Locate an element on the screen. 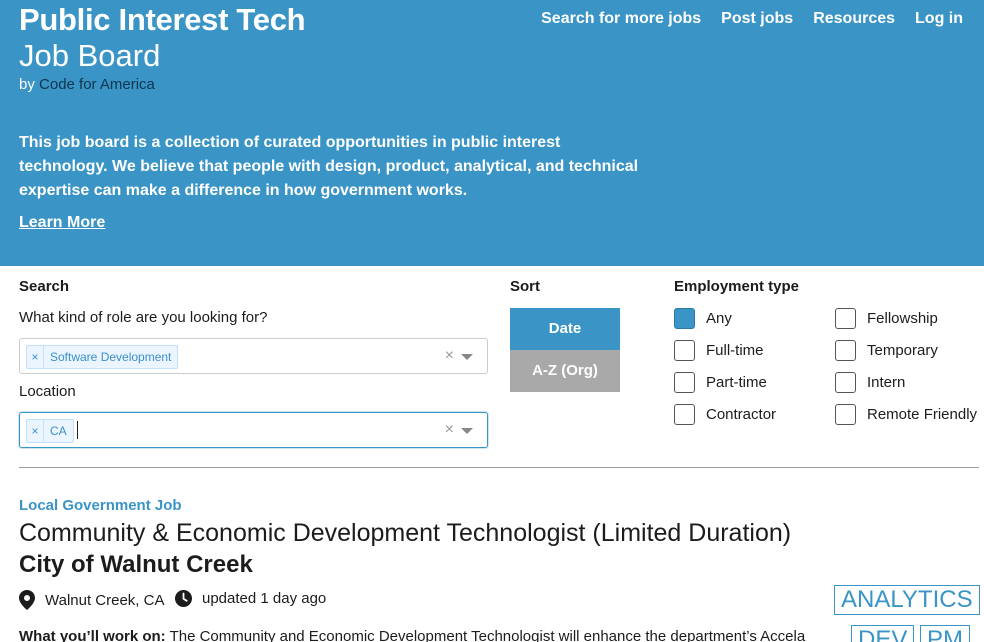 Image resolution: width=984 pixels, height=642 pixels. checkbox-label: Fellowship is located at coordinates (902, 318).